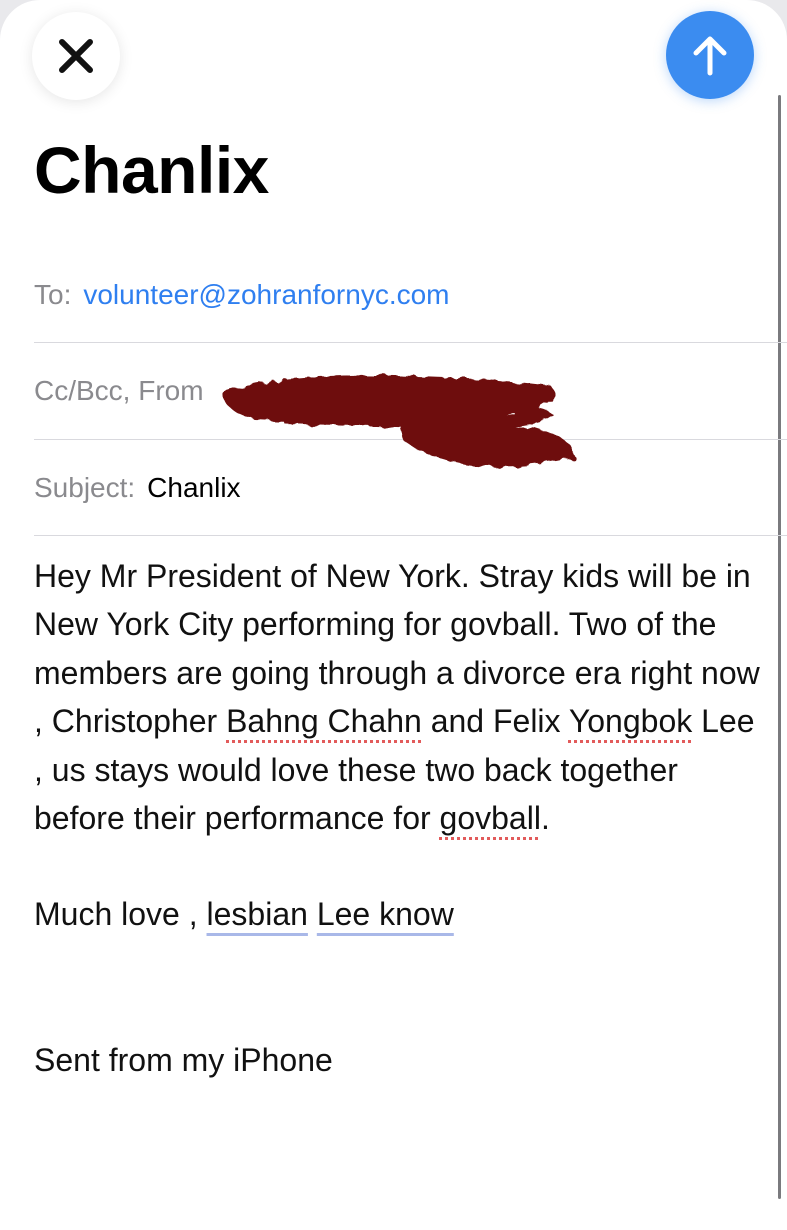  What do you see at coordinates (495, 721) in the screenshot?
I see `body-text: and Felix` at bounding box center [495, 721].